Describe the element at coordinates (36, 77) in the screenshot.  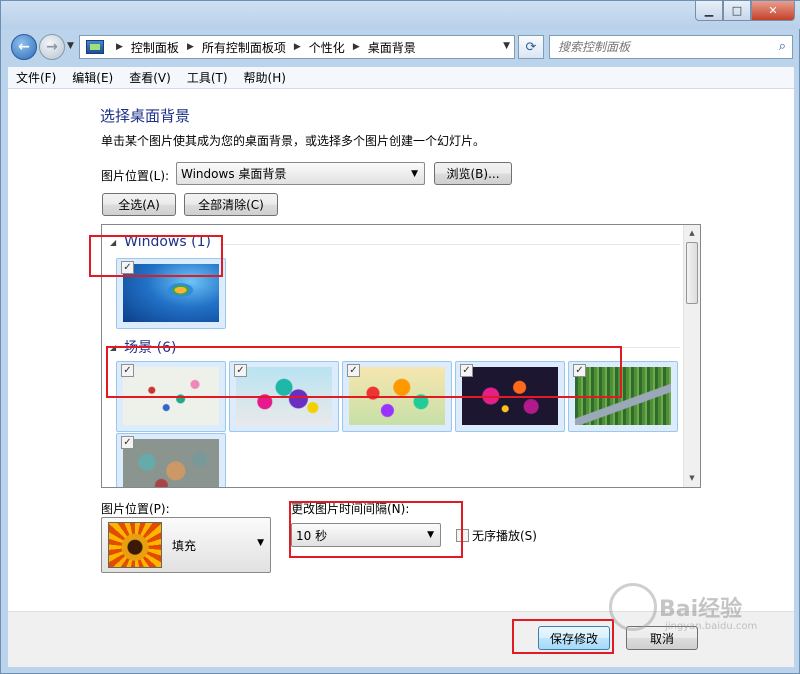
I see `menu-file: 文件(F)` at that location.